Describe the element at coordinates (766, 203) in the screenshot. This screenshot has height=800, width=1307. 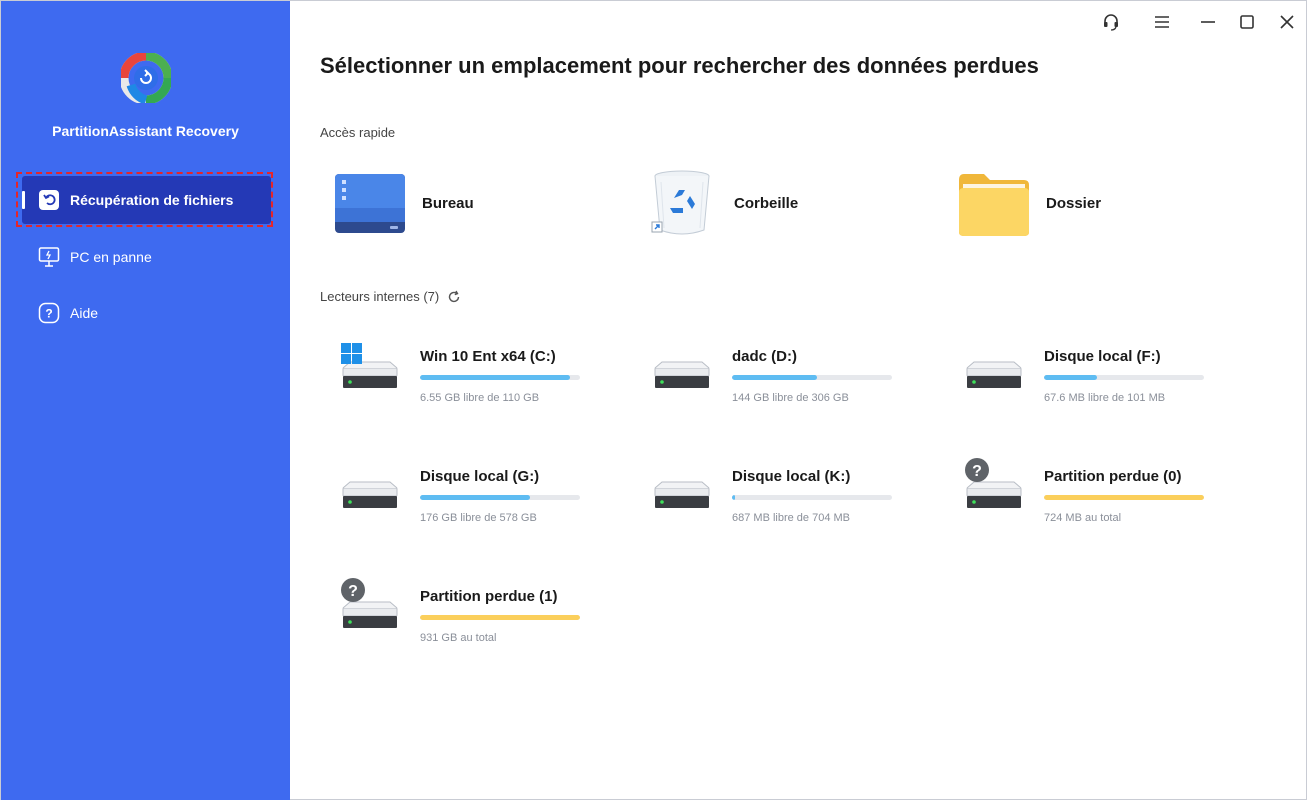
I see `quick-item-label: Corbeille` at that location.